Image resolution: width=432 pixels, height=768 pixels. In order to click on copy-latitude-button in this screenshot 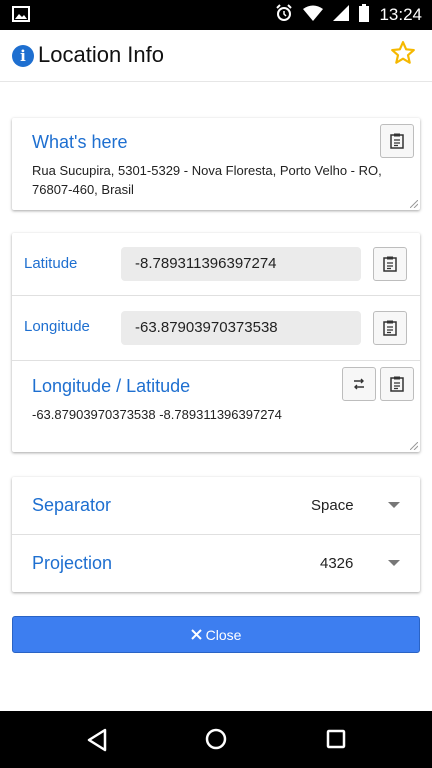, I will do `click(390, 264)`.